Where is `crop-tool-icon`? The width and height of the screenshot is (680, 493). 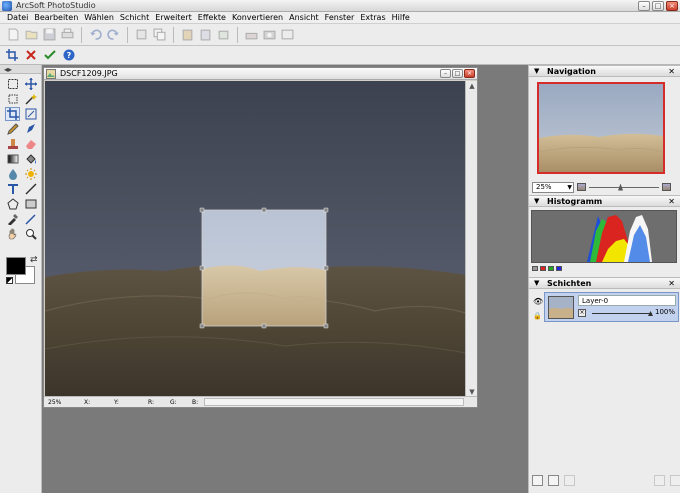 crop-tool-icon is located at coordinates (12, 55).